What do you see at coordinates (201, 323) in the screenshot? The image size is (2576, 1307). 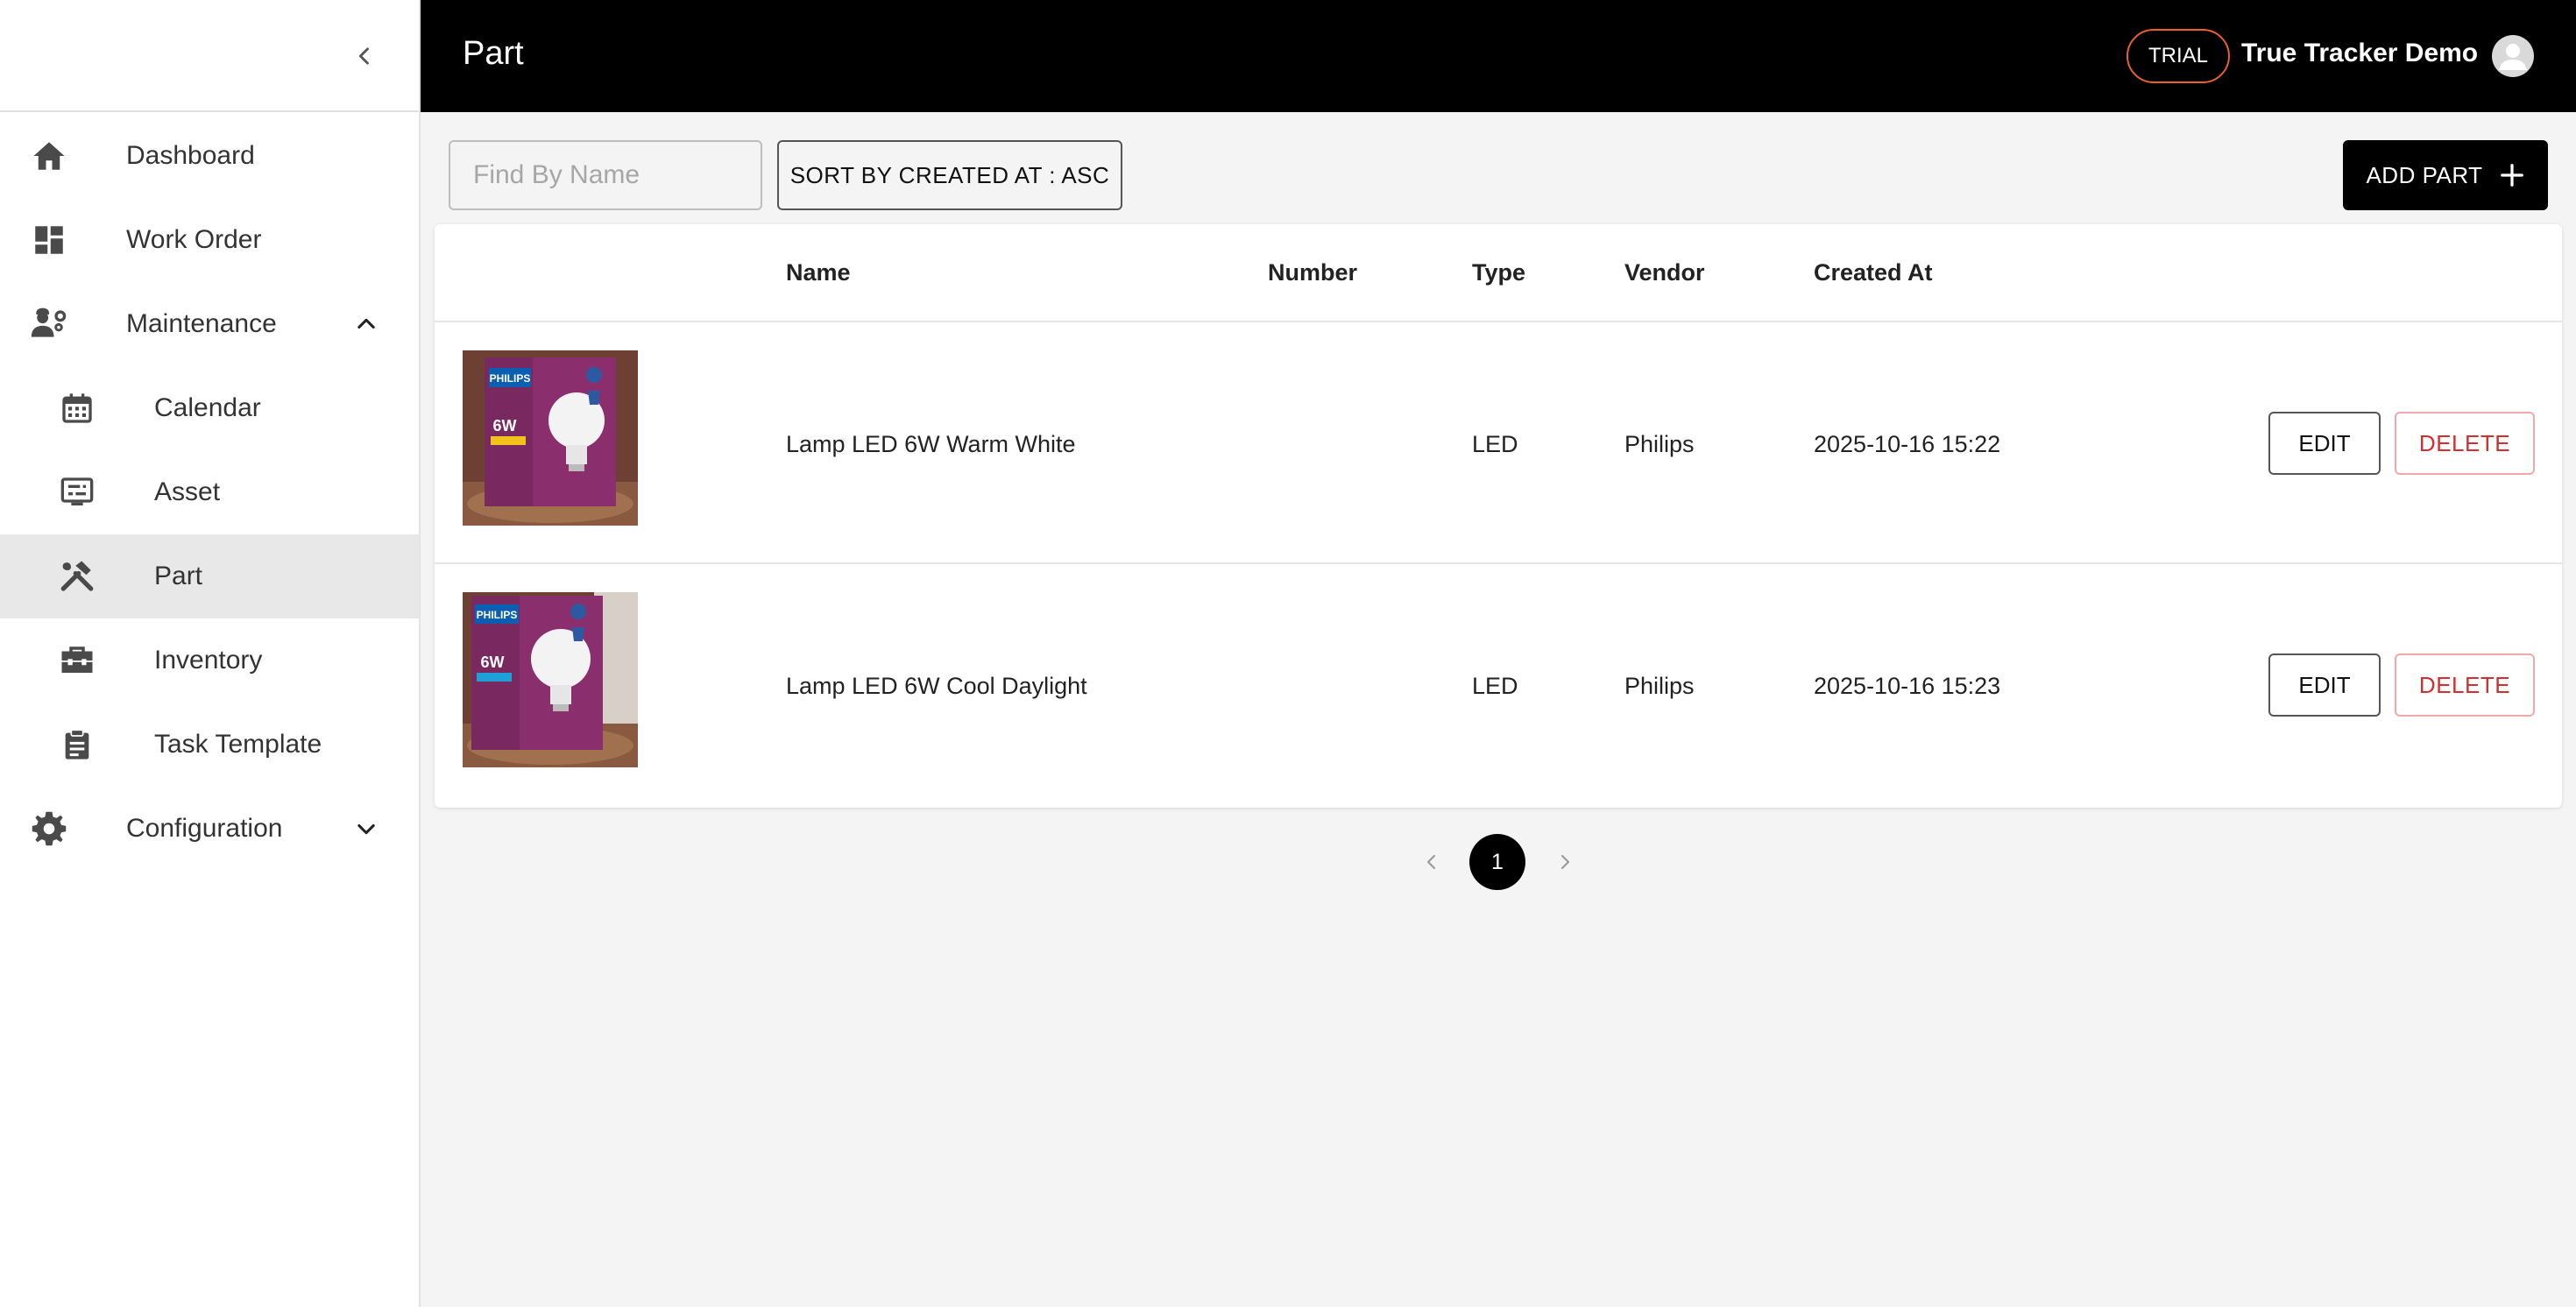 I see `sidebar-item-label: Maintenance` at bounding box center [201, 323].